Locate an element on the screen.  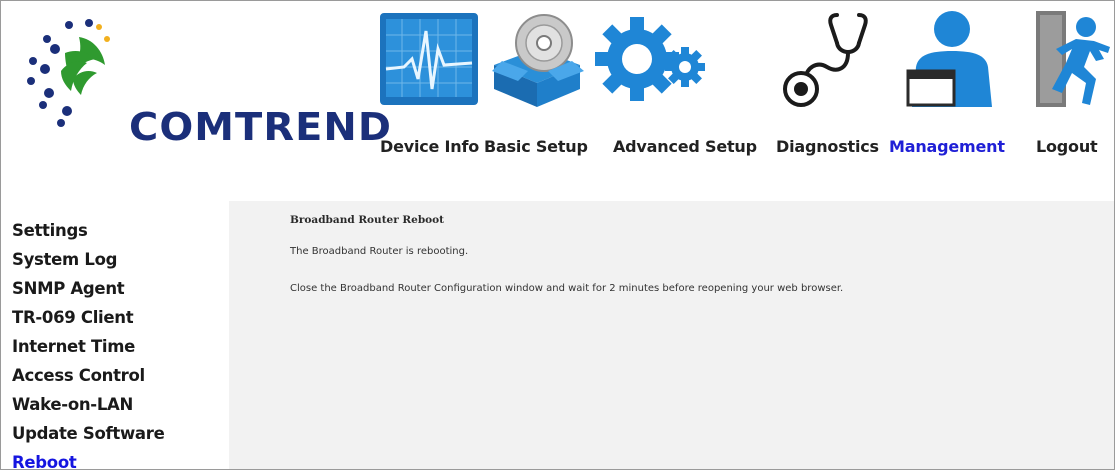
reboot-status-text: The Broadband Router is rebooting. is located at coordinates (379, 251).